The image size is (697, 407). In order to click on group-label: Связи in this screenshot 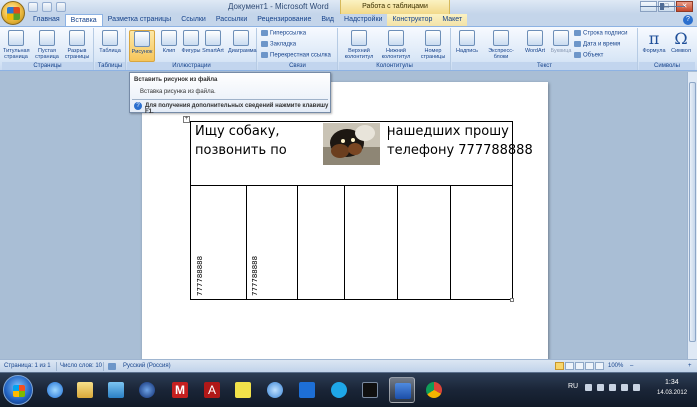, I will do `click(297, 66)`.